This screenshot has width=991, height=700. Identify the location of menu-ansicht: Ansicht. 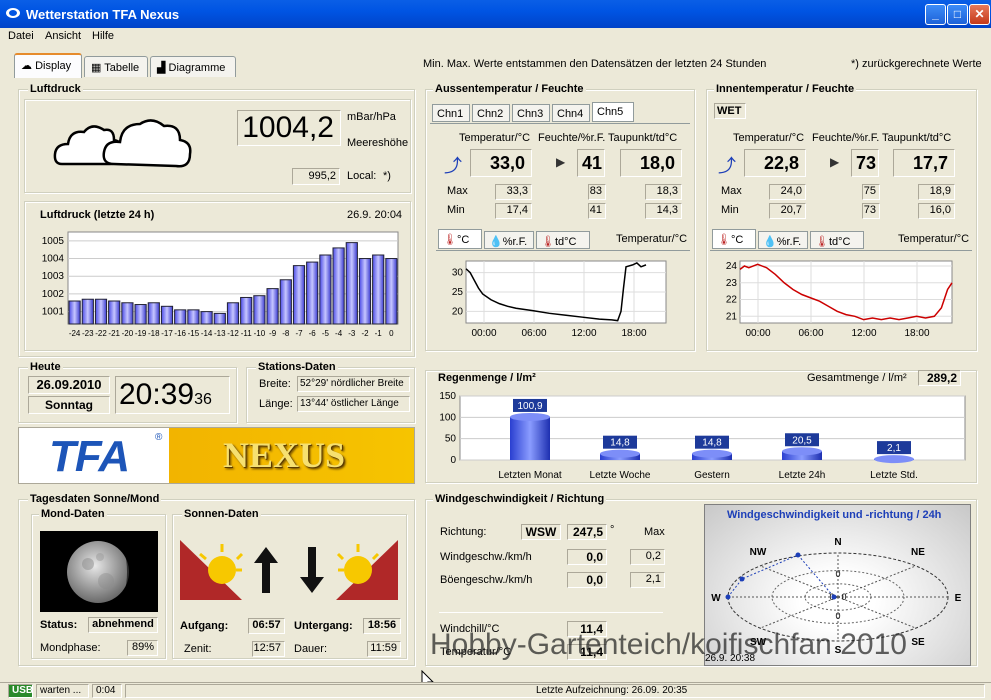
(63, 36).